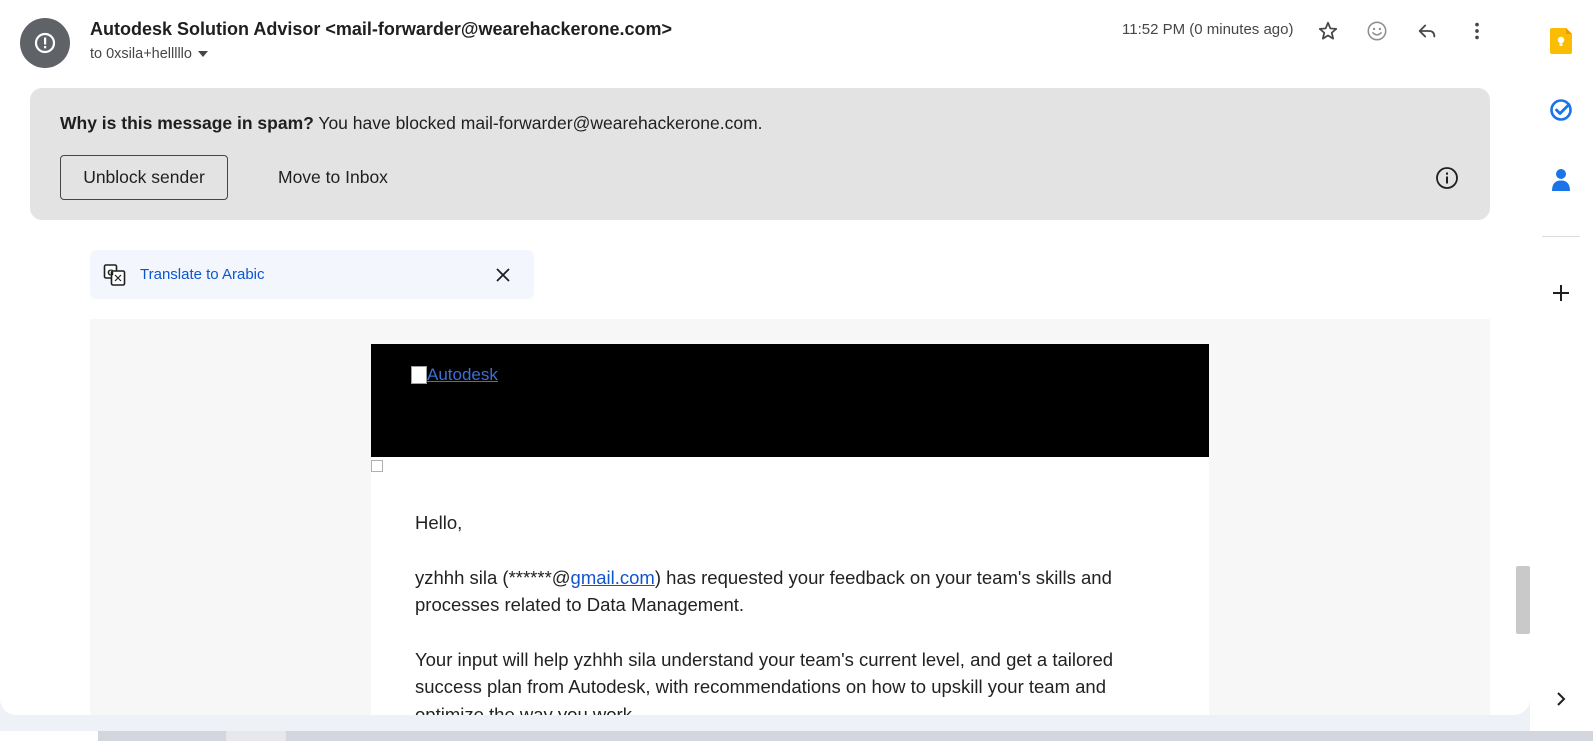  I want to click on scrollbar-thumb, so click(1523, 600).